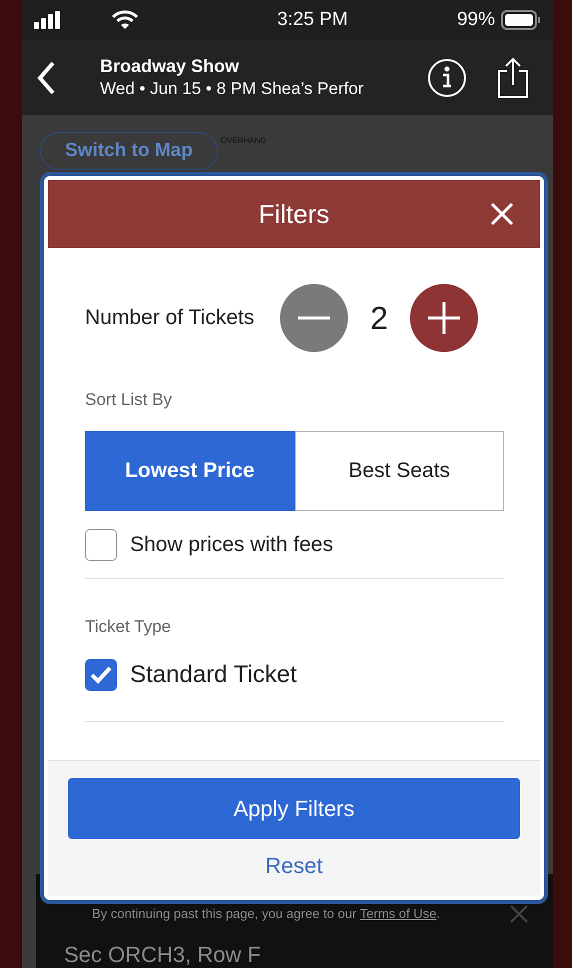 The height and width of the screenshot is (968, 572). Describe the element at coordinates (232, 89) in the screenshot. I see `event-subtitle: Wed • Jun 15 • 8 PM Shea’s Perfor` at that location.